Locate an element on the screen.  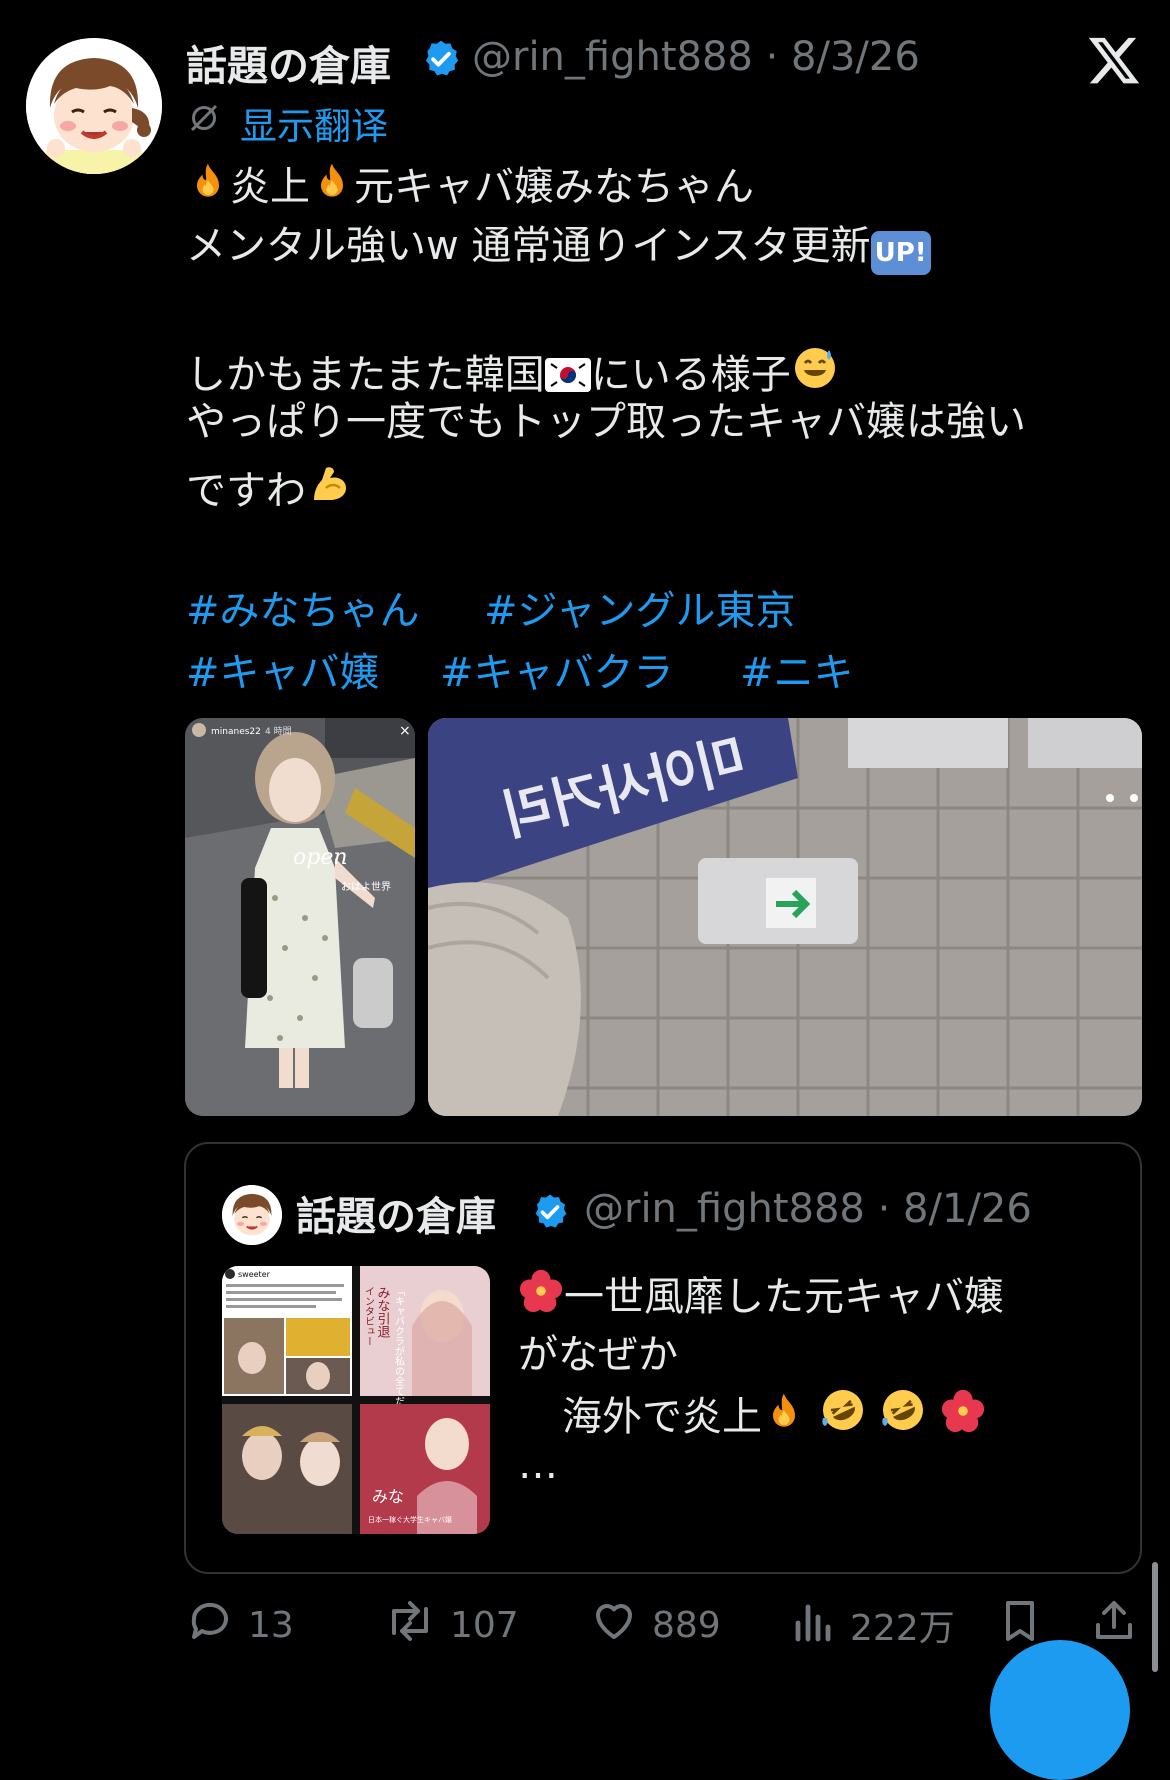
tweet-line-3: しかもまたまた韓国 にいる様子 is located at coordinates (512, 371).